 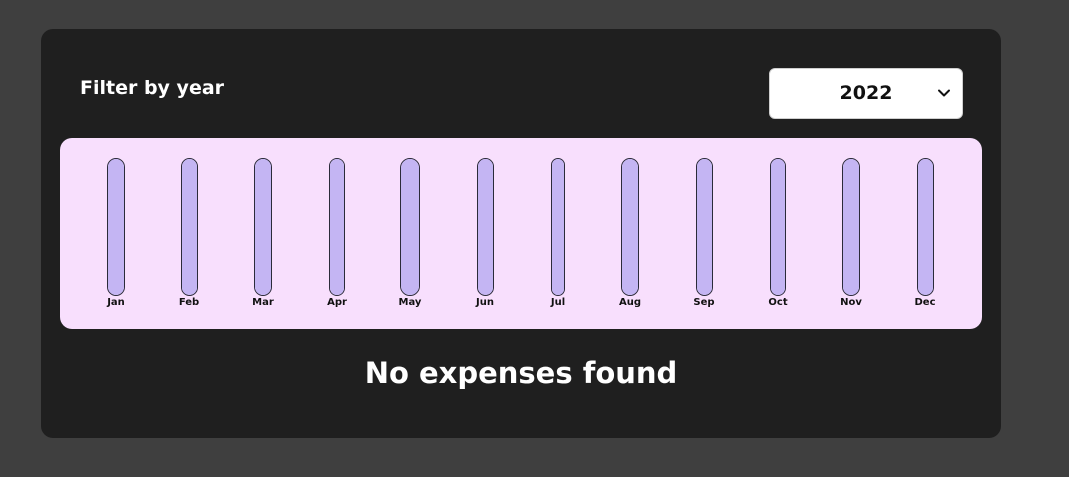 What do you see at coordinates (337, 302) in the screenshot?
I see `chart-month-label: Apr` at bounding box center [337, 302].